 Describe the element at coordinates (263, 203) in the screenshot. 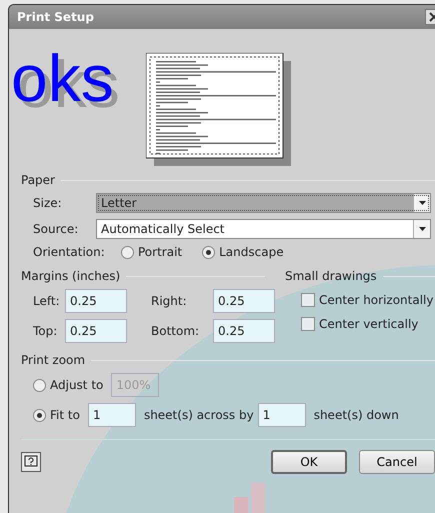

I see `size-dropdown: Letter` at that location.